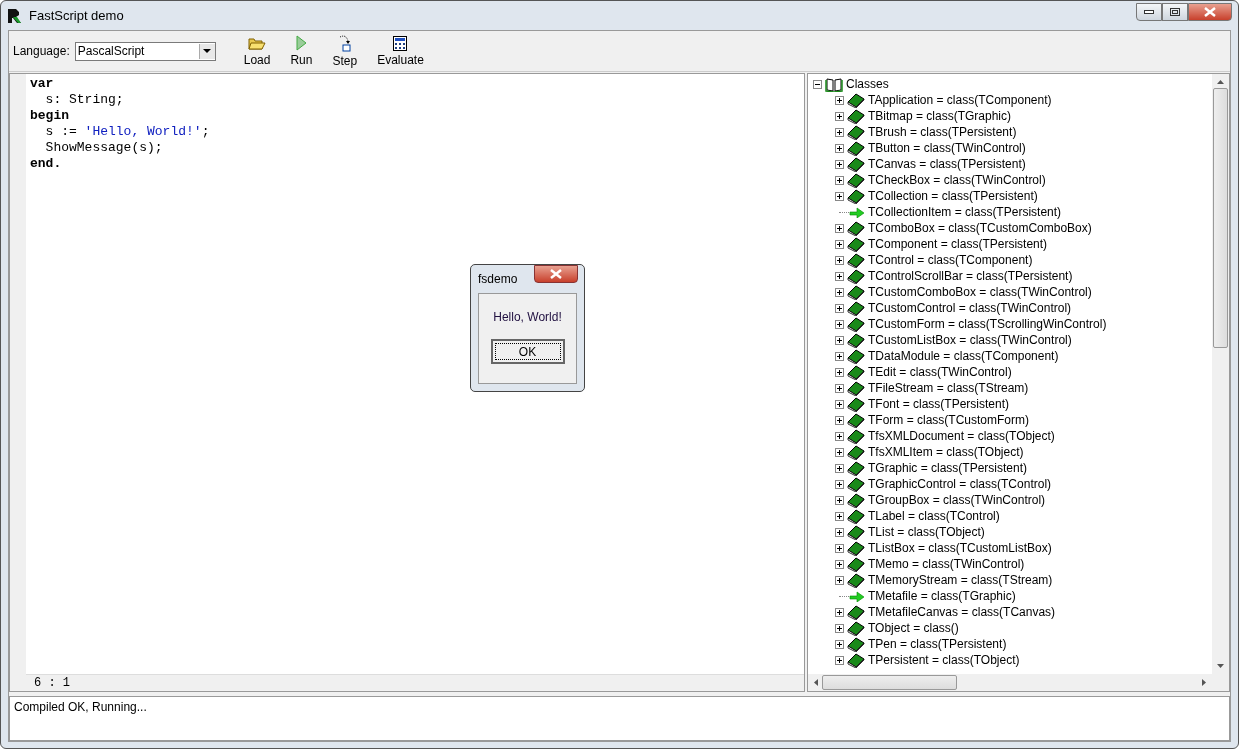  Describe the element at coordinates (940, 116) in the screenshot. I see `tree-item: TBitmap = class(TGraphic)` at that location.